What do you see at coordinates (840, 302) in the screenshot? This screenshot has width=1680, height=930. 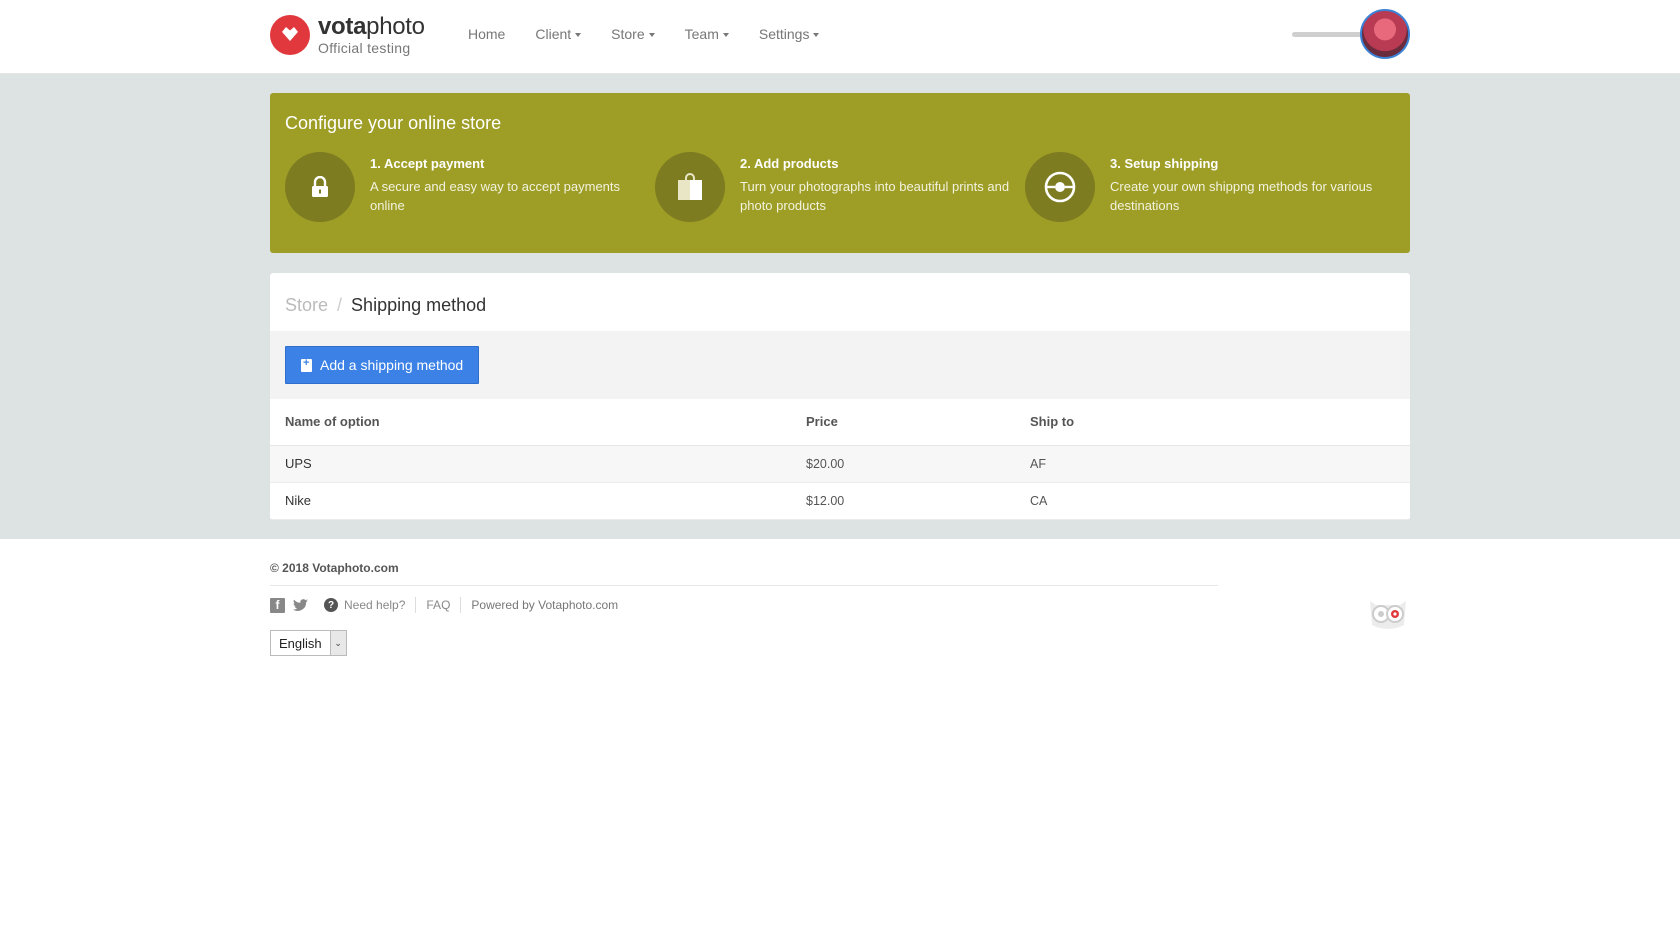 I see `breadcrumb: Store / Shipping method` at bounding box center [840, 302].